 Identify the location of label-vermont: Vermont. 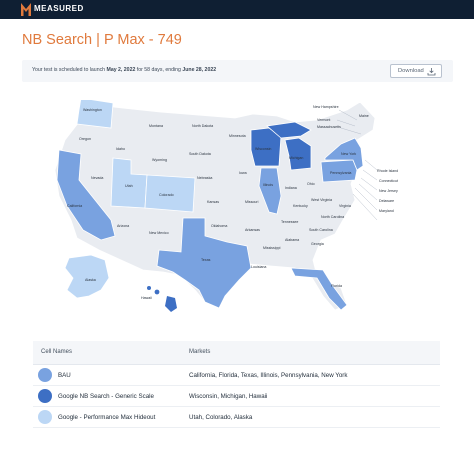
(324, 120).